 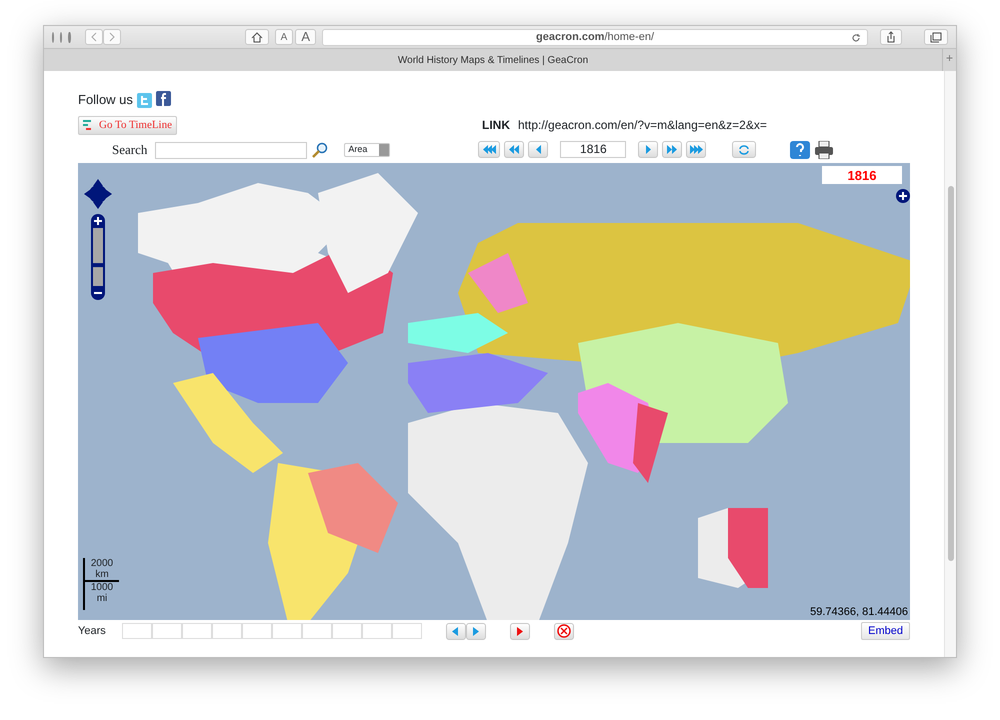 I want to click on search-icon, so click(x=319, y=150).